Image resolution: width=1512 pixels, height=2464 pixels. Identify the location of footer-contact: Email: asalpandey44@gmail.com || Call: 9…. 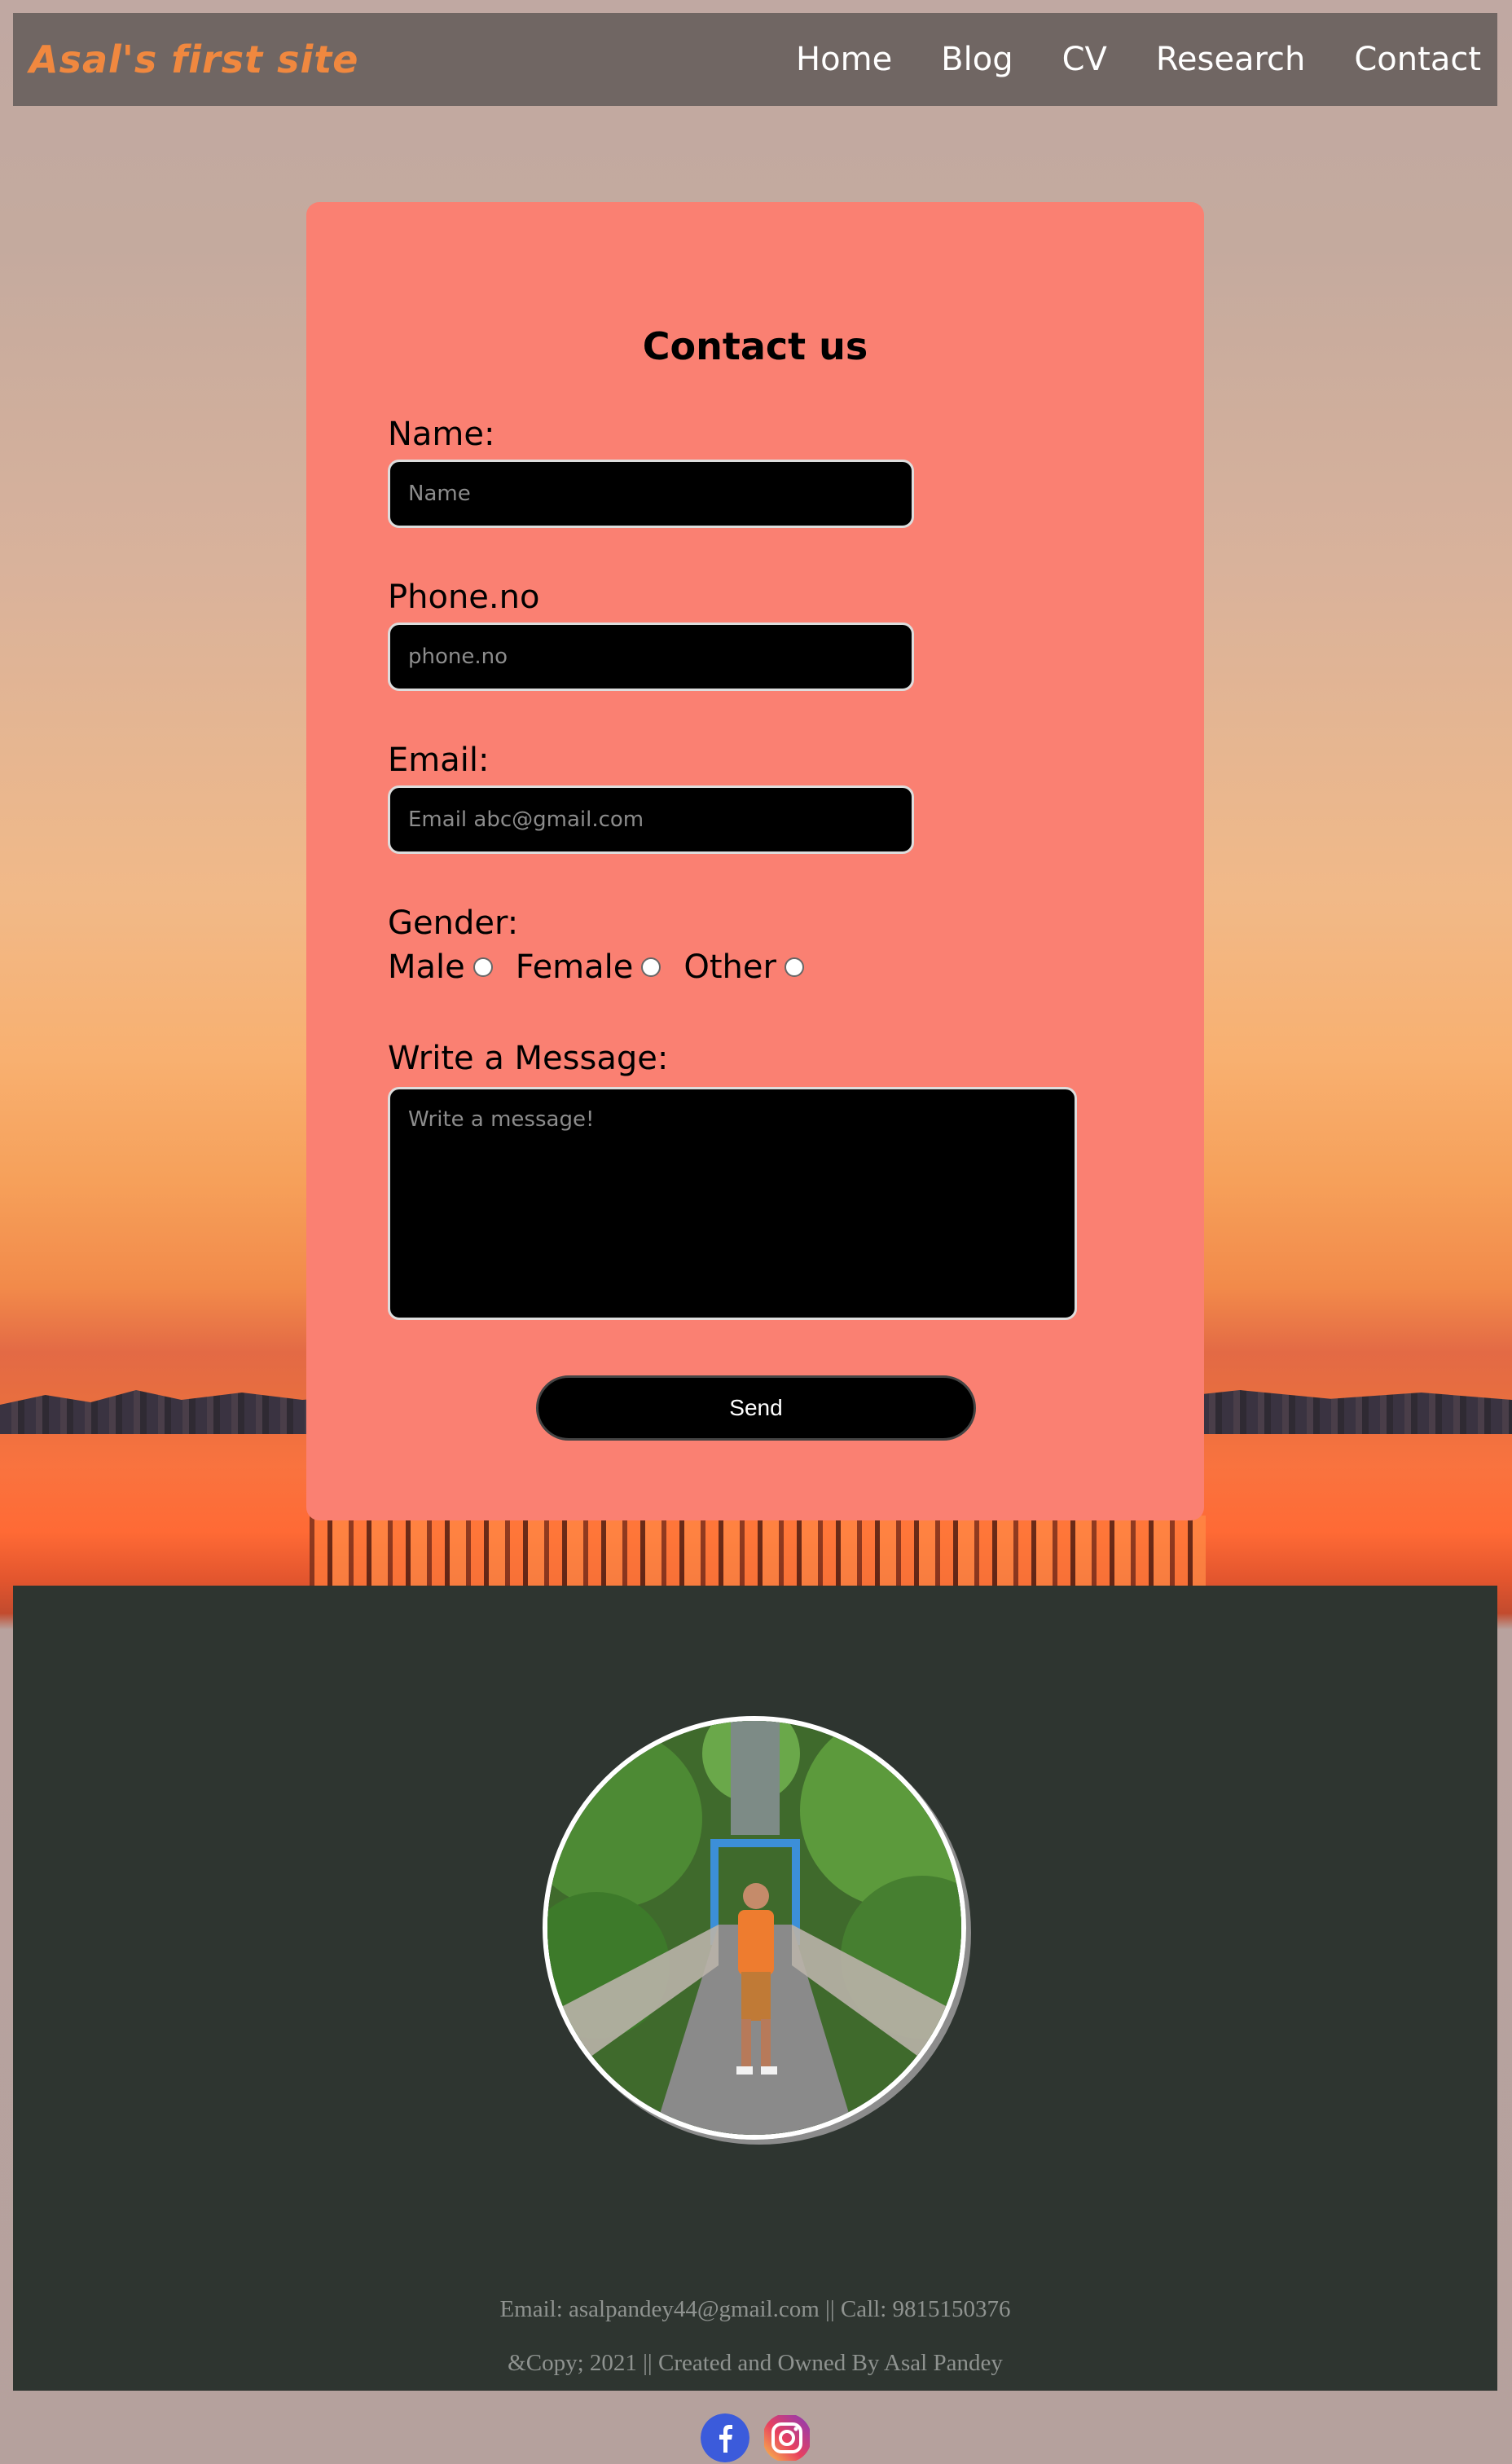
(755, 2309).